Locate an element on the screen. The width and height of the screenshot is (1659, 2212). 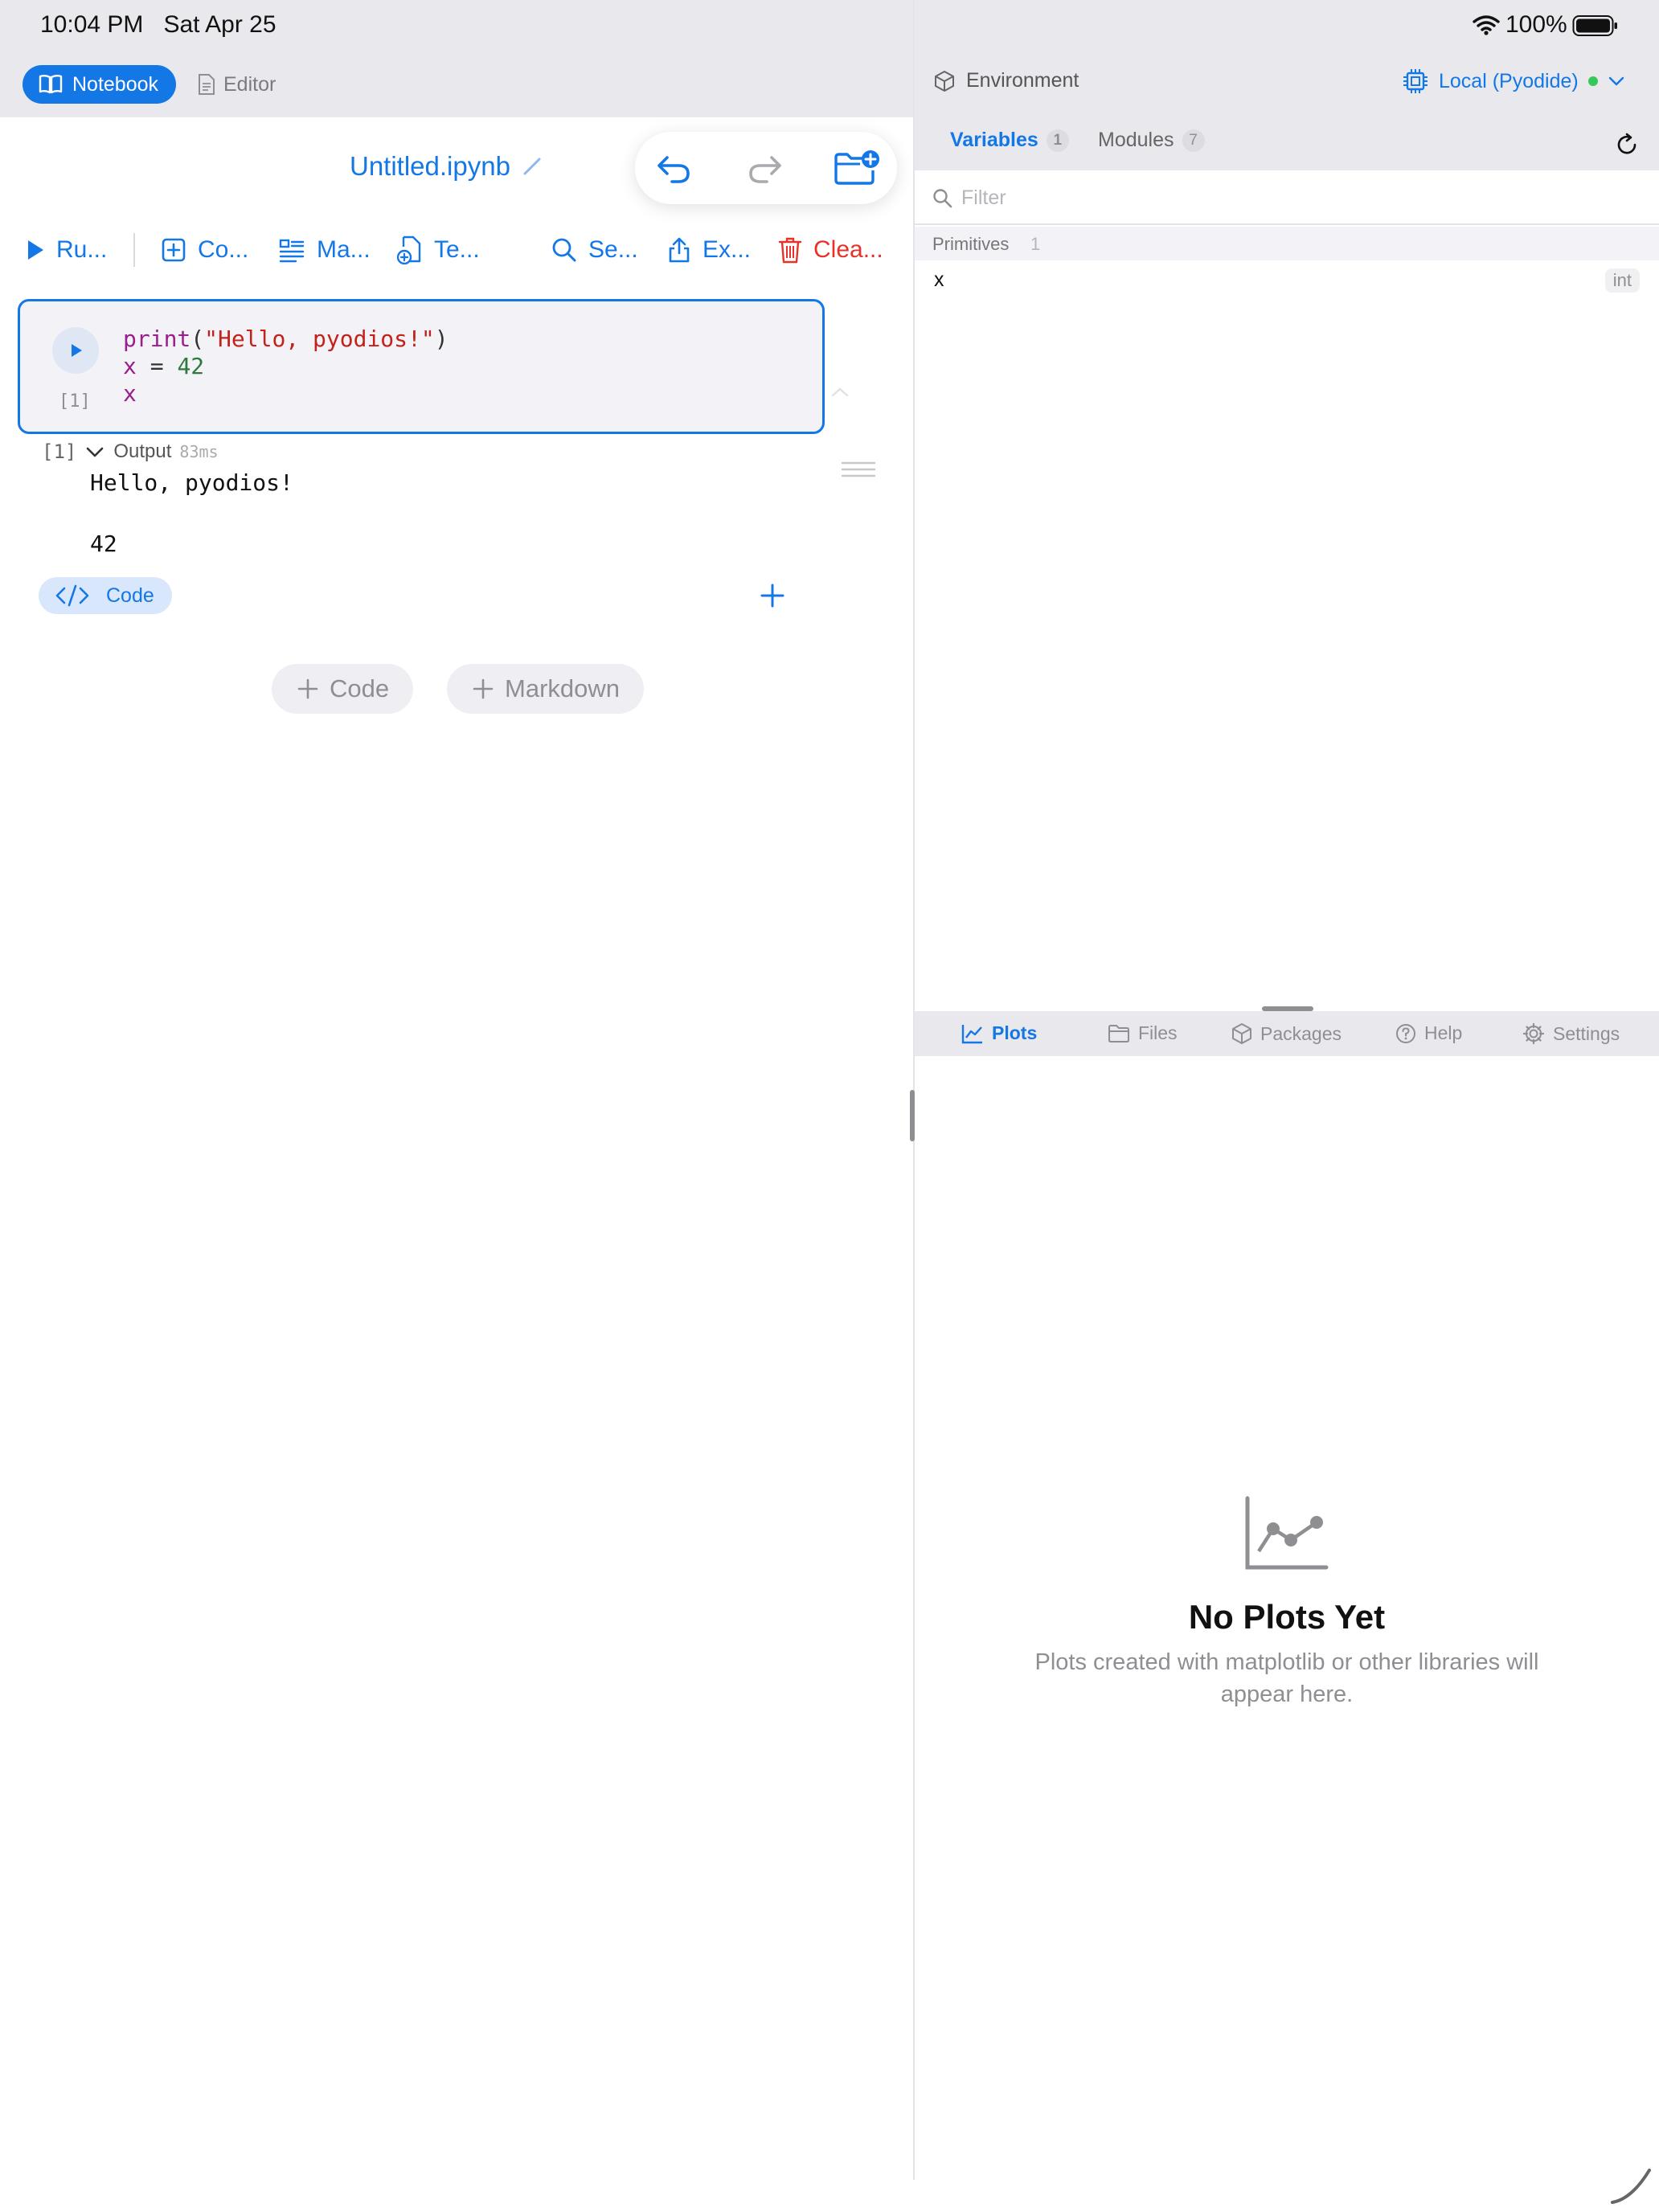
filter-input is located at coordinates (1298, 197).